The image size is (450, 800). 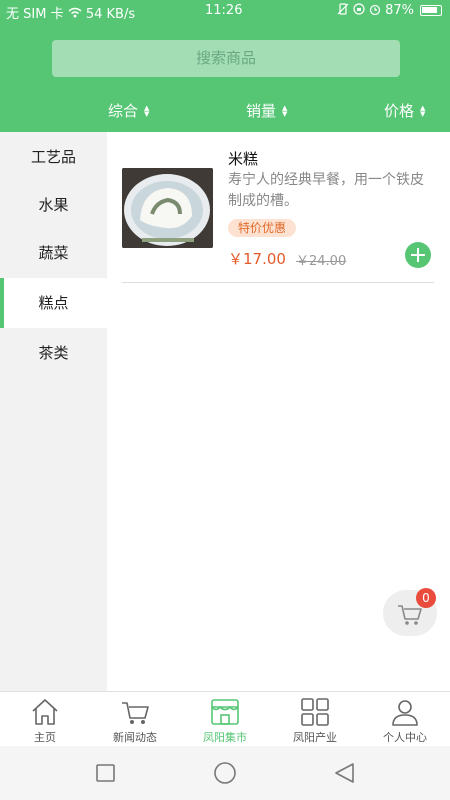 What do you see at coordinates (399, 111) in the screenshot?
I see `sort-price-label: 价格` at bounding box center [399, 111].